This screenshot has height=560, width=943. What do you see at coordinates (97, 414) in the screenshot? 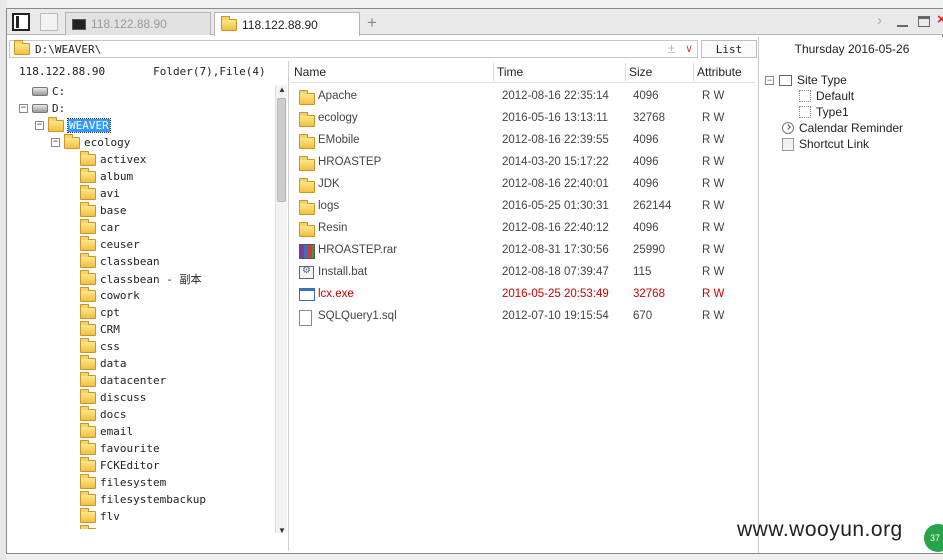
I see `tree-item: docs` at bounding box center [97, 414].